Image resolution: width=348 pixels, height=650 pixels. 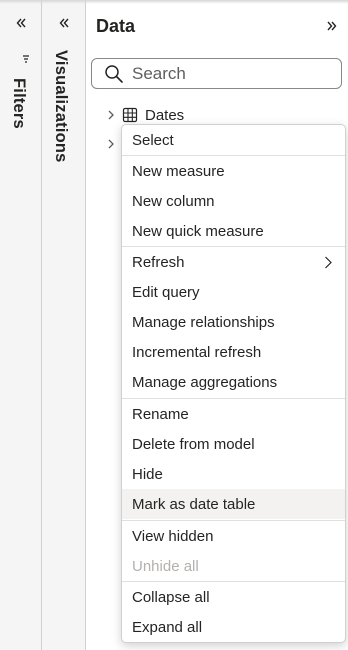 I want to click on filters-label: Filters, so click(x=18, y=103).